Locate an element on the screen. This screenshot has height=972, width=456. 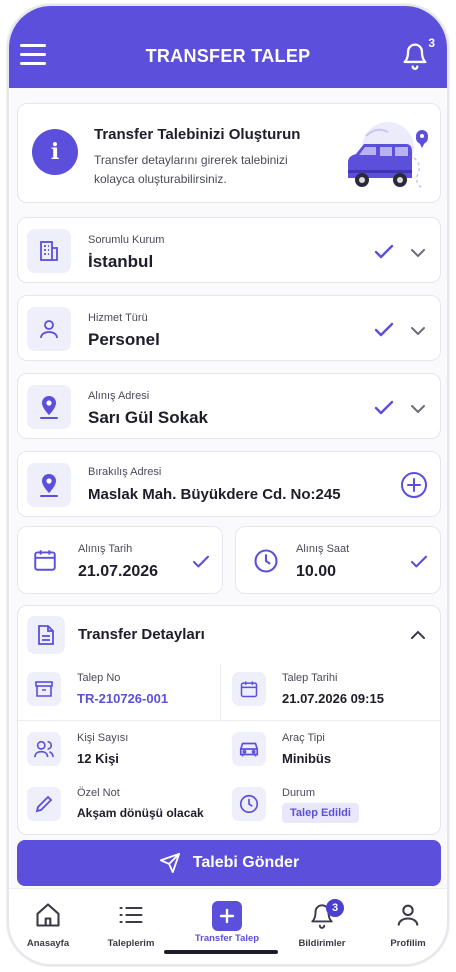
tab-transfer-talep: Transfer Talep is located at coordinates (227, 922).